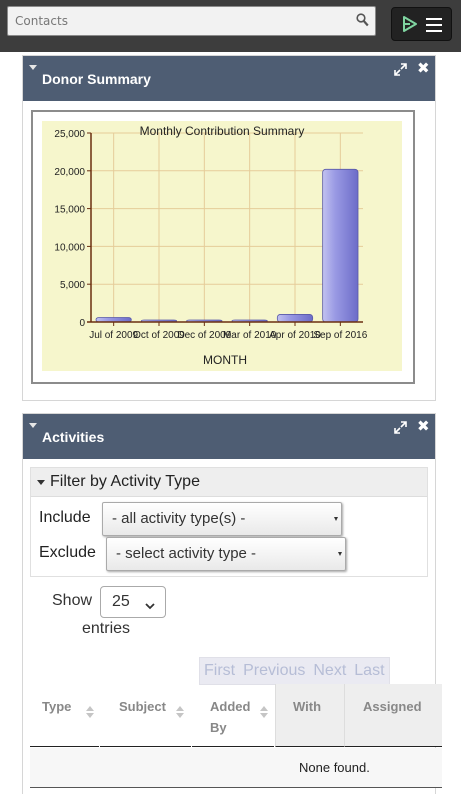 The width and height of the screenshot is (461, 794). Describe the element at coordinates (229, 436) in the screenshot. I see `dashlet-header: Activities ✖` at that location.